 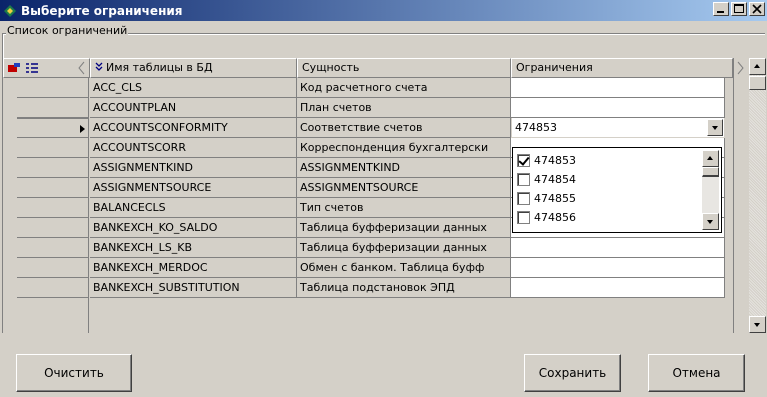 What do you see at coordinates (622, 68) in the screenshot?
I see `column-header-restrictions: Ограничения` at bounding box center [622, 68].